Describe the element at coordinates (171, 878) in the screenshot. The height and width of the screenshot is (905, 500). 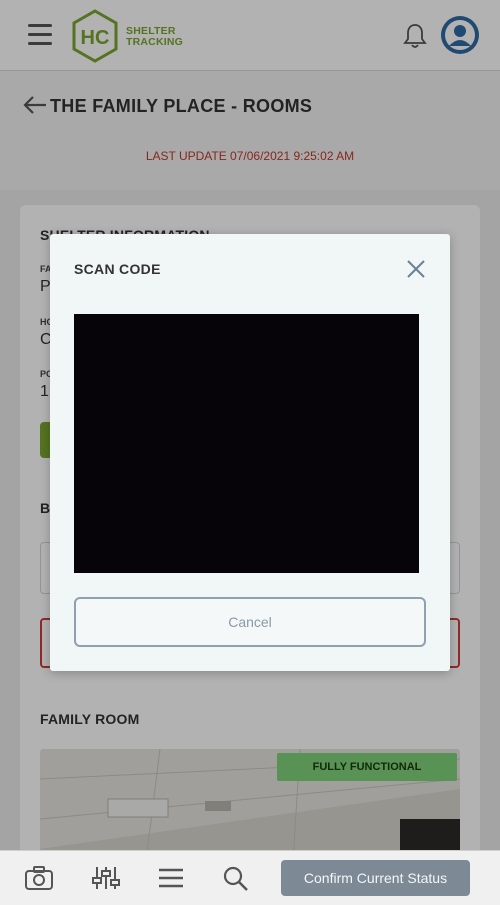
I see `list-icon` at that location.